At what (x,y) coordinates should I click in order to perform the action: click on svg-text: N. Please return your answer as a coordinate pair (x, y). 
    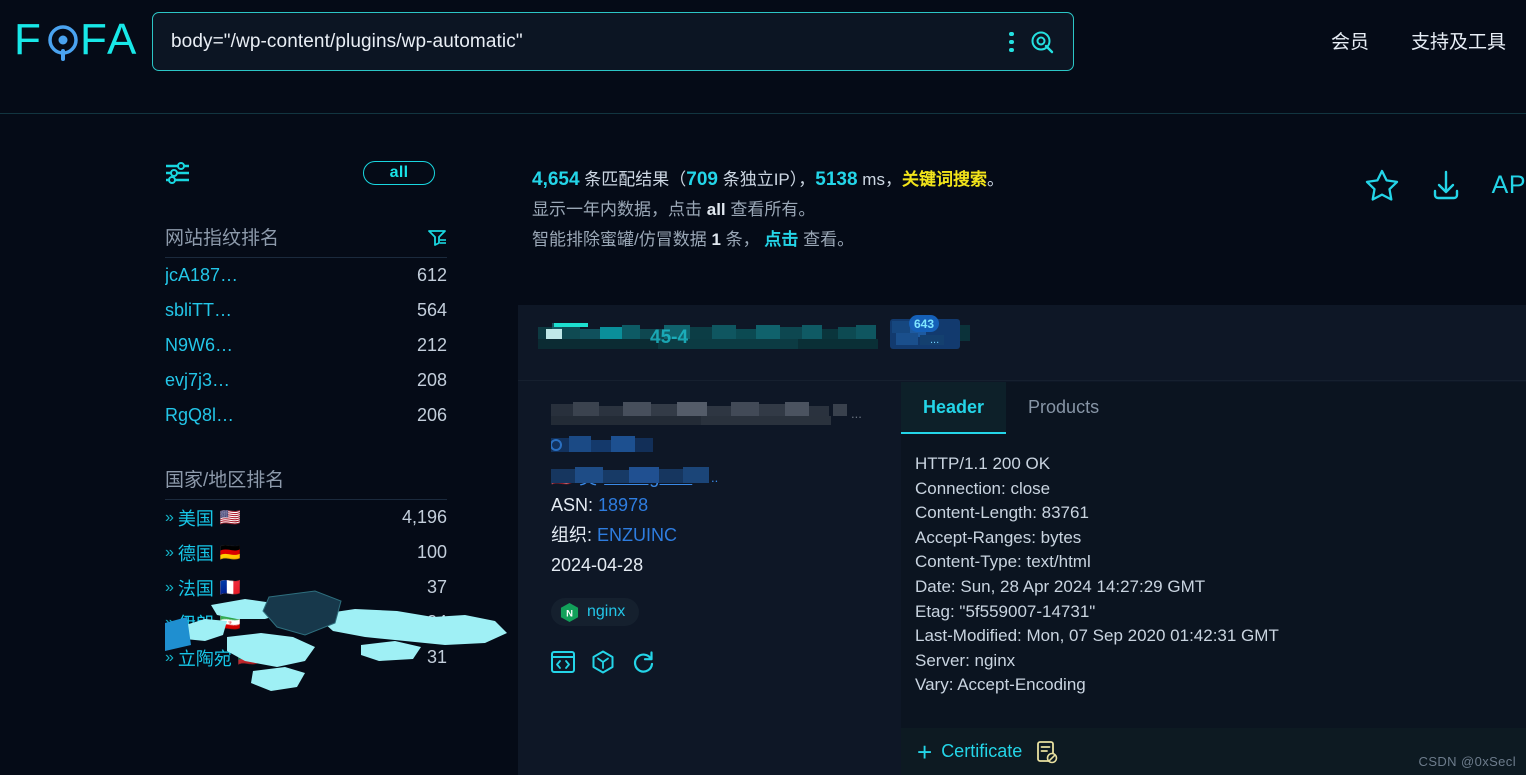
    Looking at the image, I should click on (569, 613).